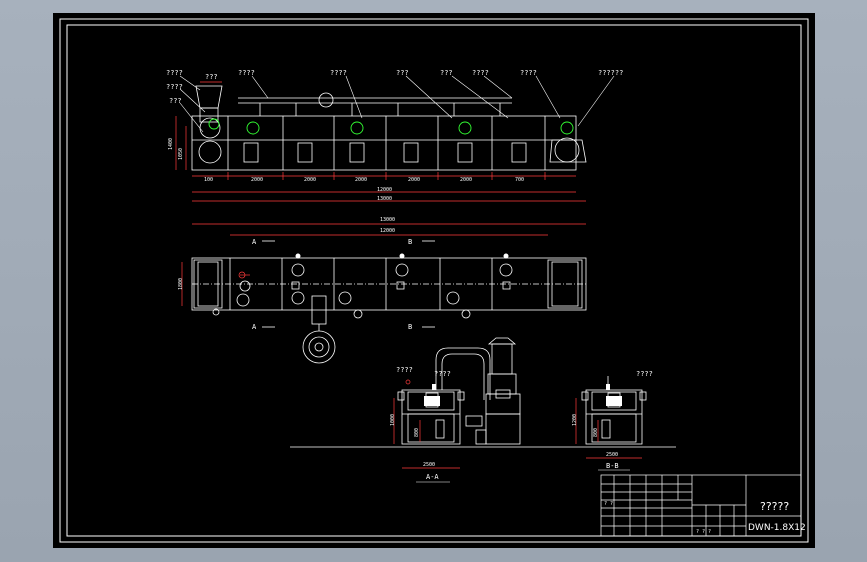  I want to click on aa-label-right: ????, so click(442, 374).